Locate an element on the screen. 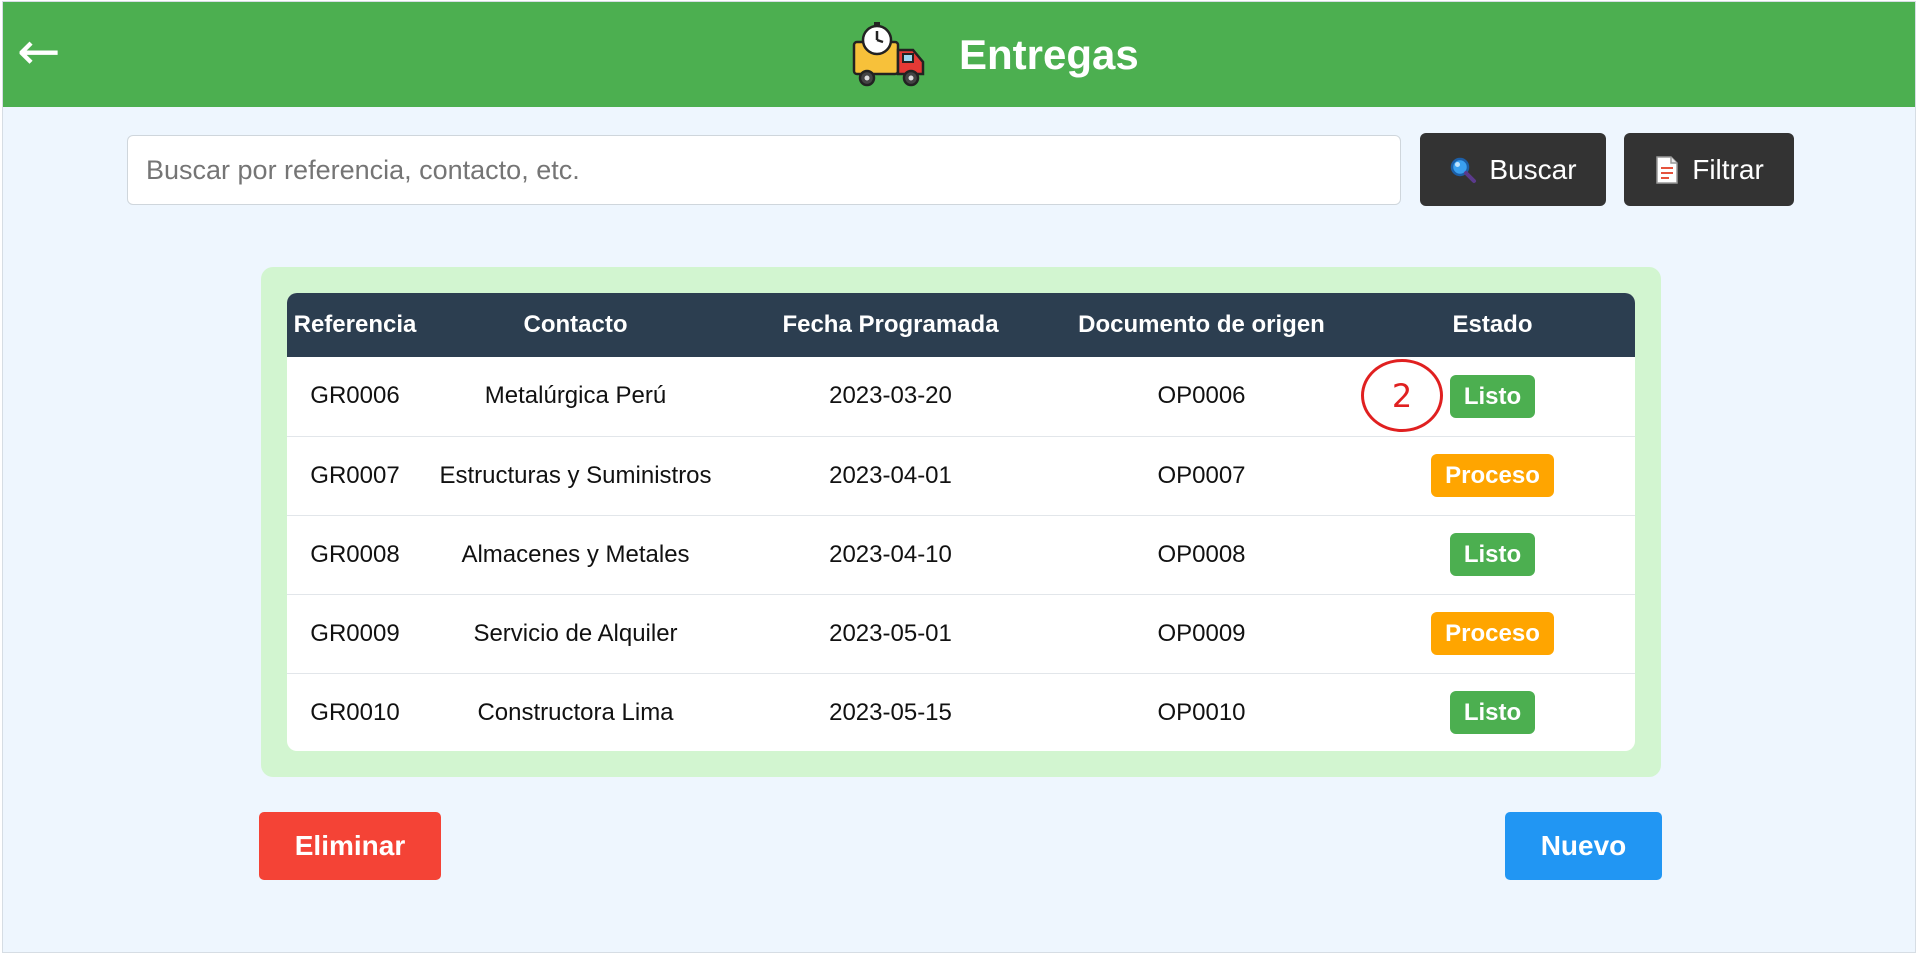 This screenshot has width=1918, height=954. search-button: Buscar is located at coordinates (1513, 169).